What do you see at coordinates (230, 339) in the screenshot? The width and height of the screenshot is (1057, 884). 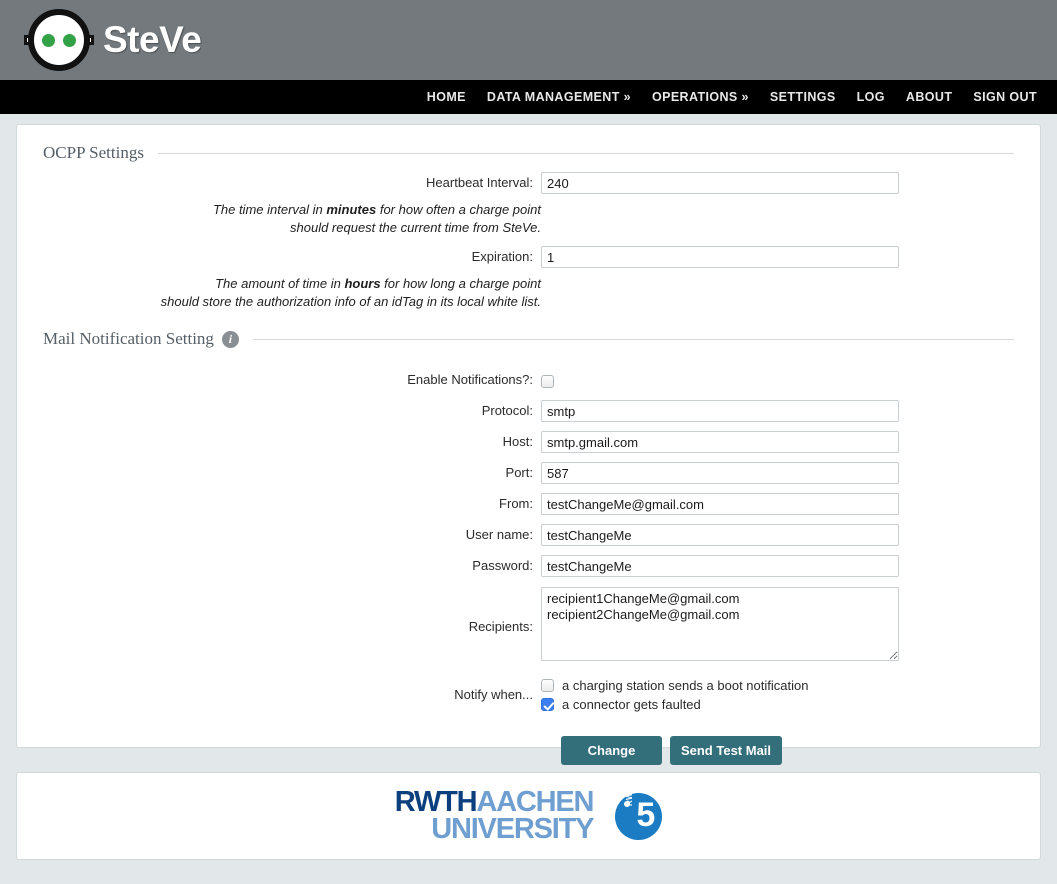 I see `info-icon: i` at bounding box center [230, 339].